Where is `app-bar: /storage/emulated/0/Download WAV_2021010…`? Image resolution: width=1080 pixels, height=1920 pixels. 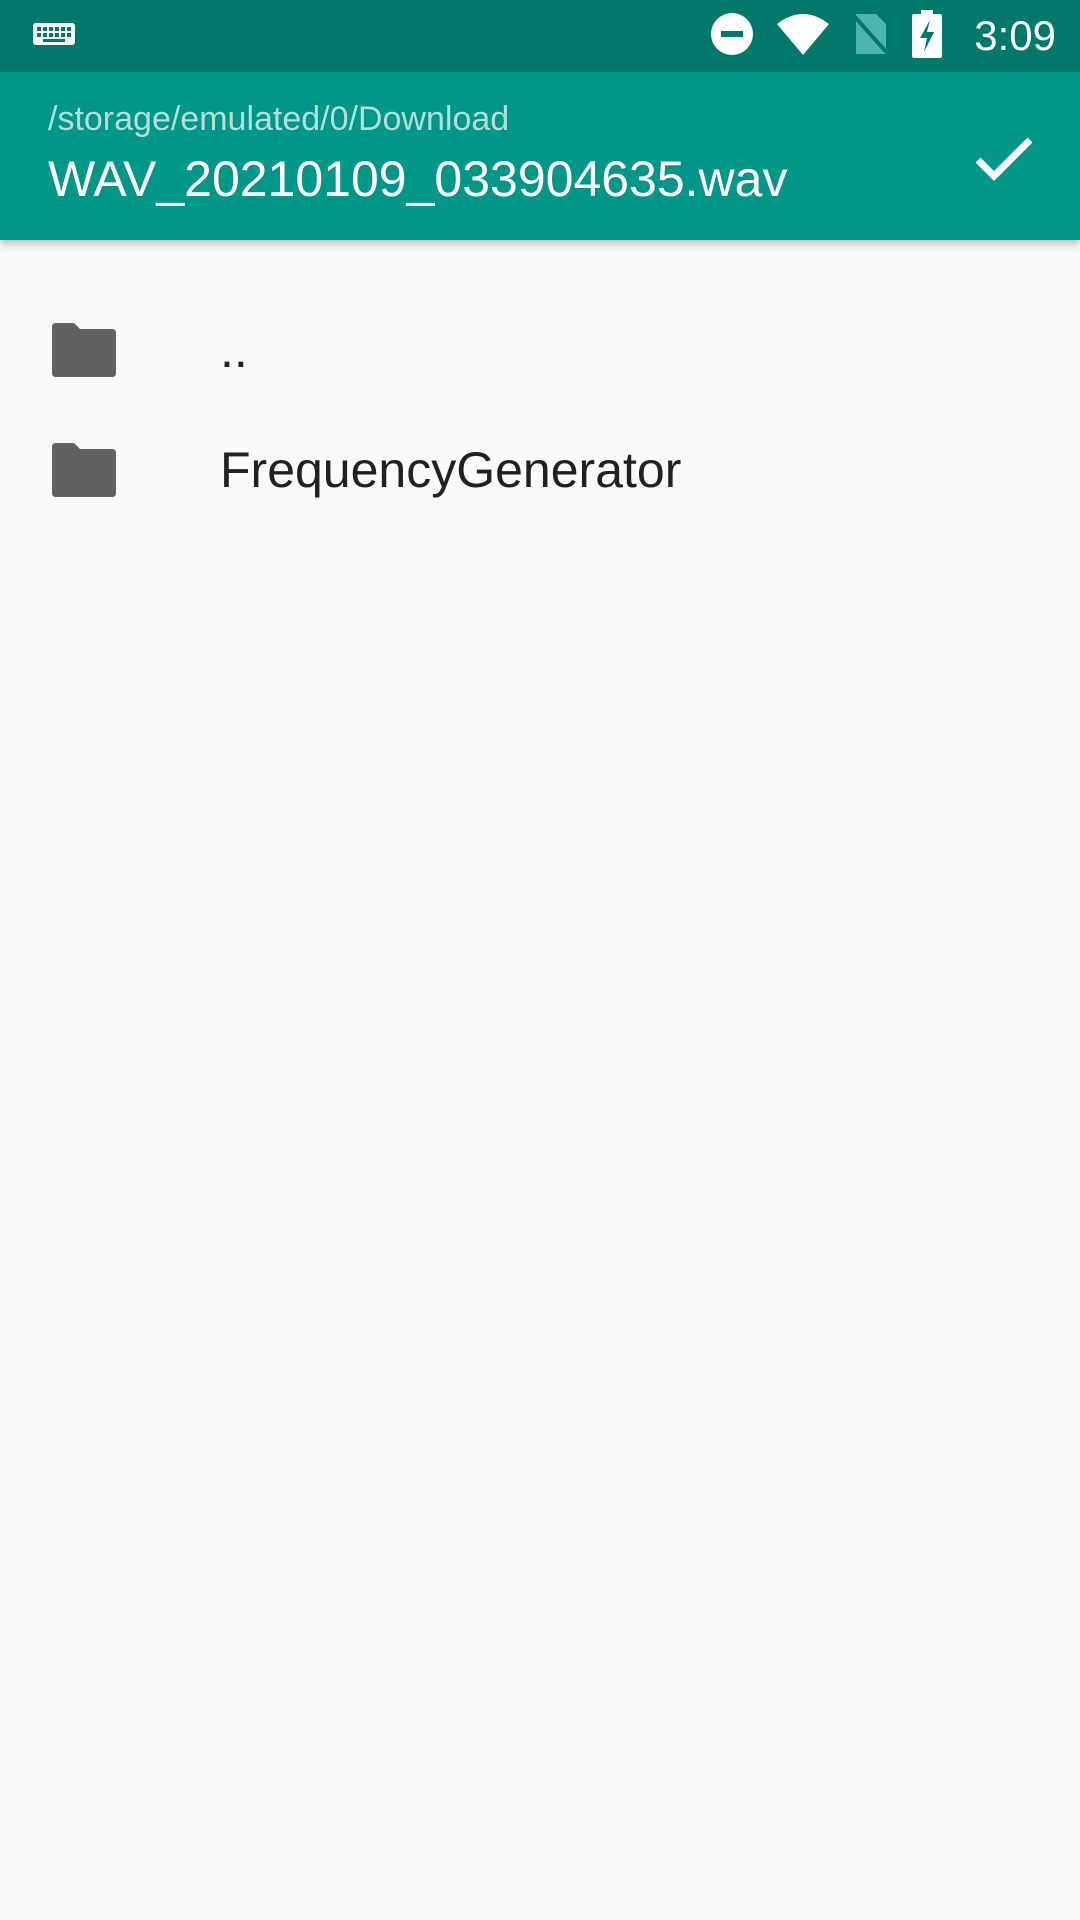
app-bar: /storage/emulated/0/Download WAV_2021010… is located at coordinates (540, 156).